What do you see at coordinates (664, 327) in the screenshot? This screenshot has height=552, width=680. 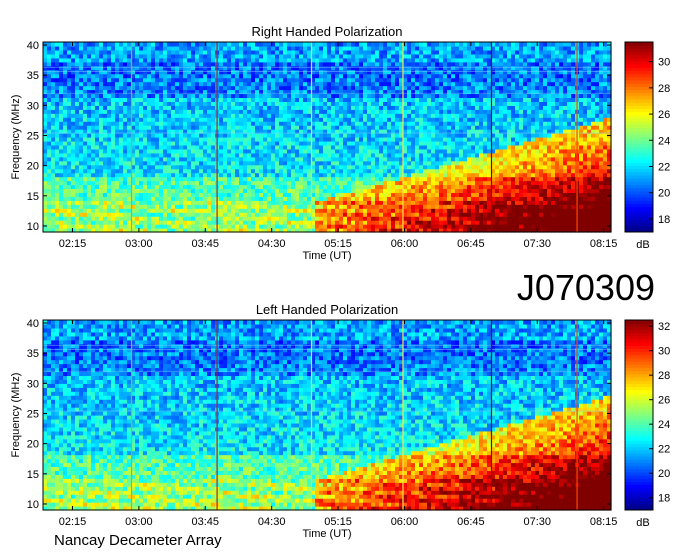 I see `colorbar-tick-label: 32` at bounding box center [664, 327].